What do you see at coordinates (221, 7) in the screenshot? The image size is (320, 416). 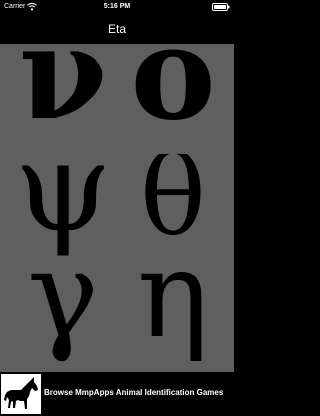 I see `battery-icon` at bounding box center [221, 7].